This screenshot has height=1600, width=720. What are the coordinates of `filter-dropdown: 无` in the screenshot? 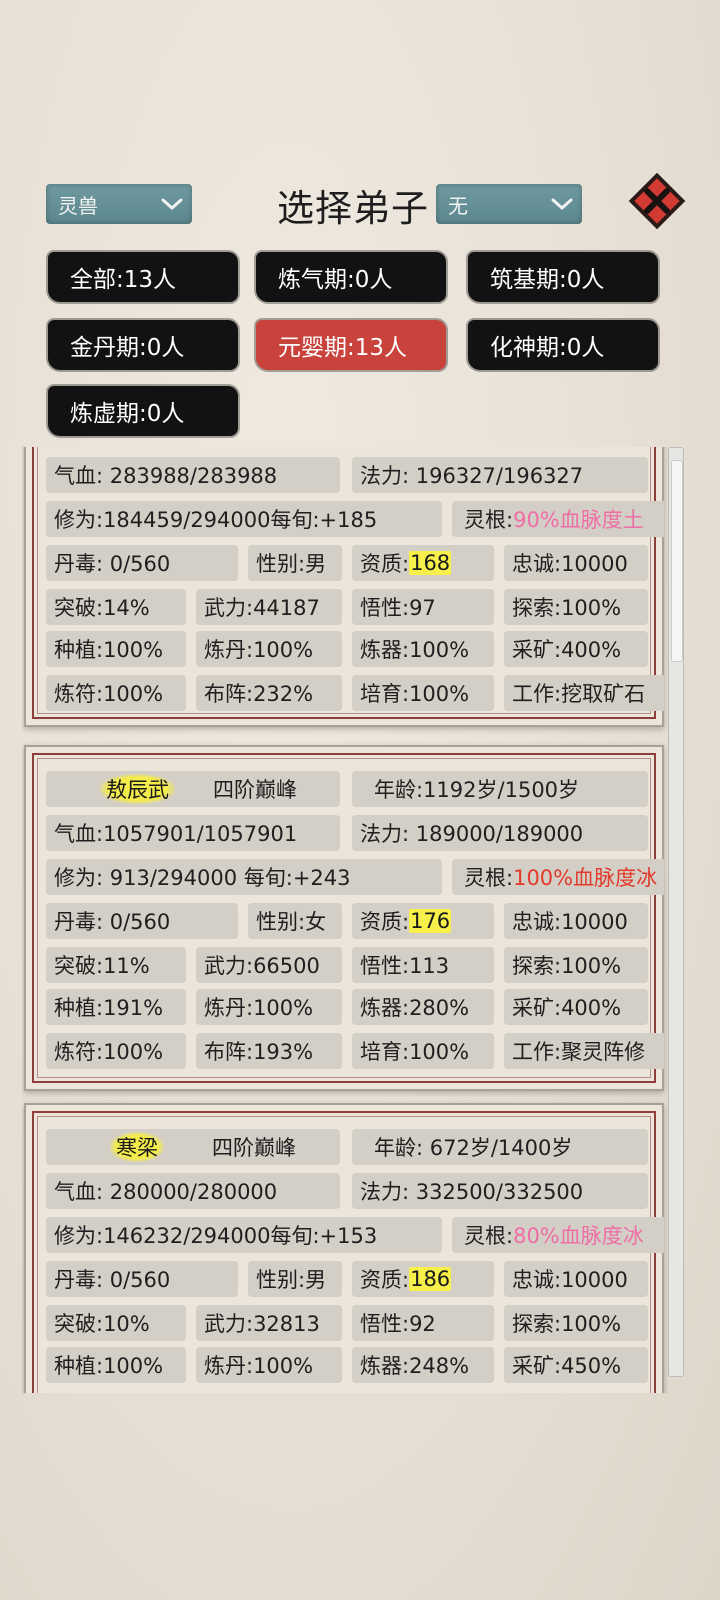 It's located at (509, 204).